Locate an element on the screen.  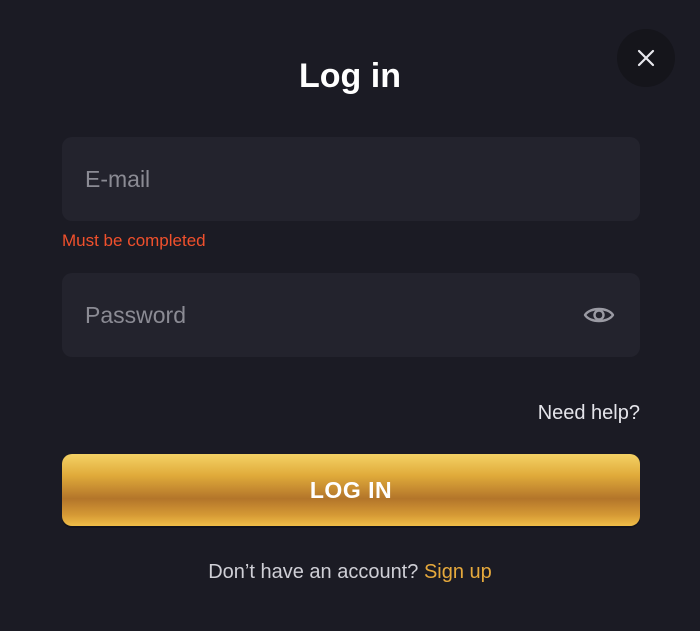
eye-icon is located at coordinates (599, 315).